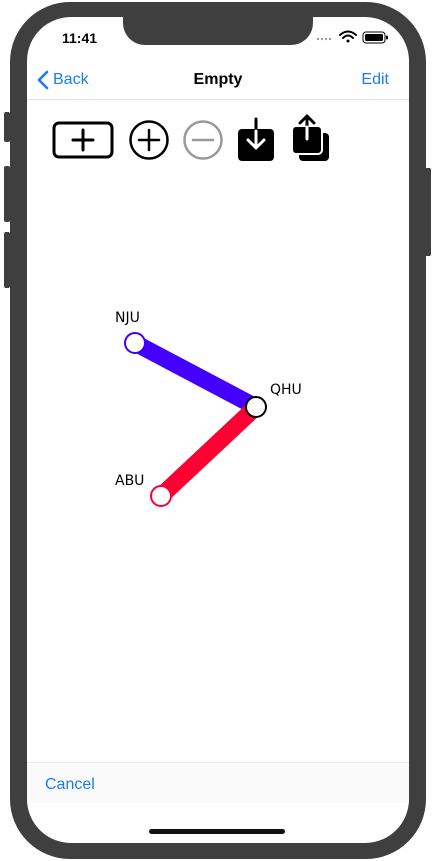  Describe the element at coordinates (208, 451) in the screenshot. I see `edge-qhu-abu` at that location.